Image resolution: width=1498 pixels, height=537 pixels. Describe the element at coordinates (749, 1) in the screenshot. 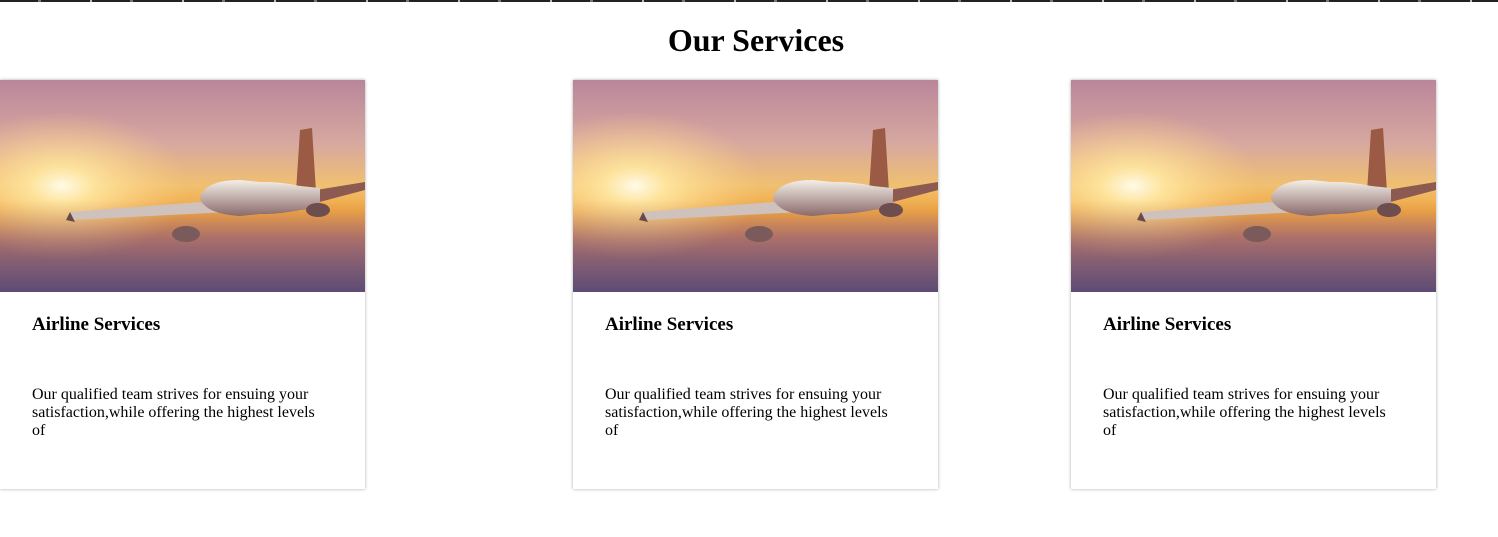

I see `top-divider` at that location.